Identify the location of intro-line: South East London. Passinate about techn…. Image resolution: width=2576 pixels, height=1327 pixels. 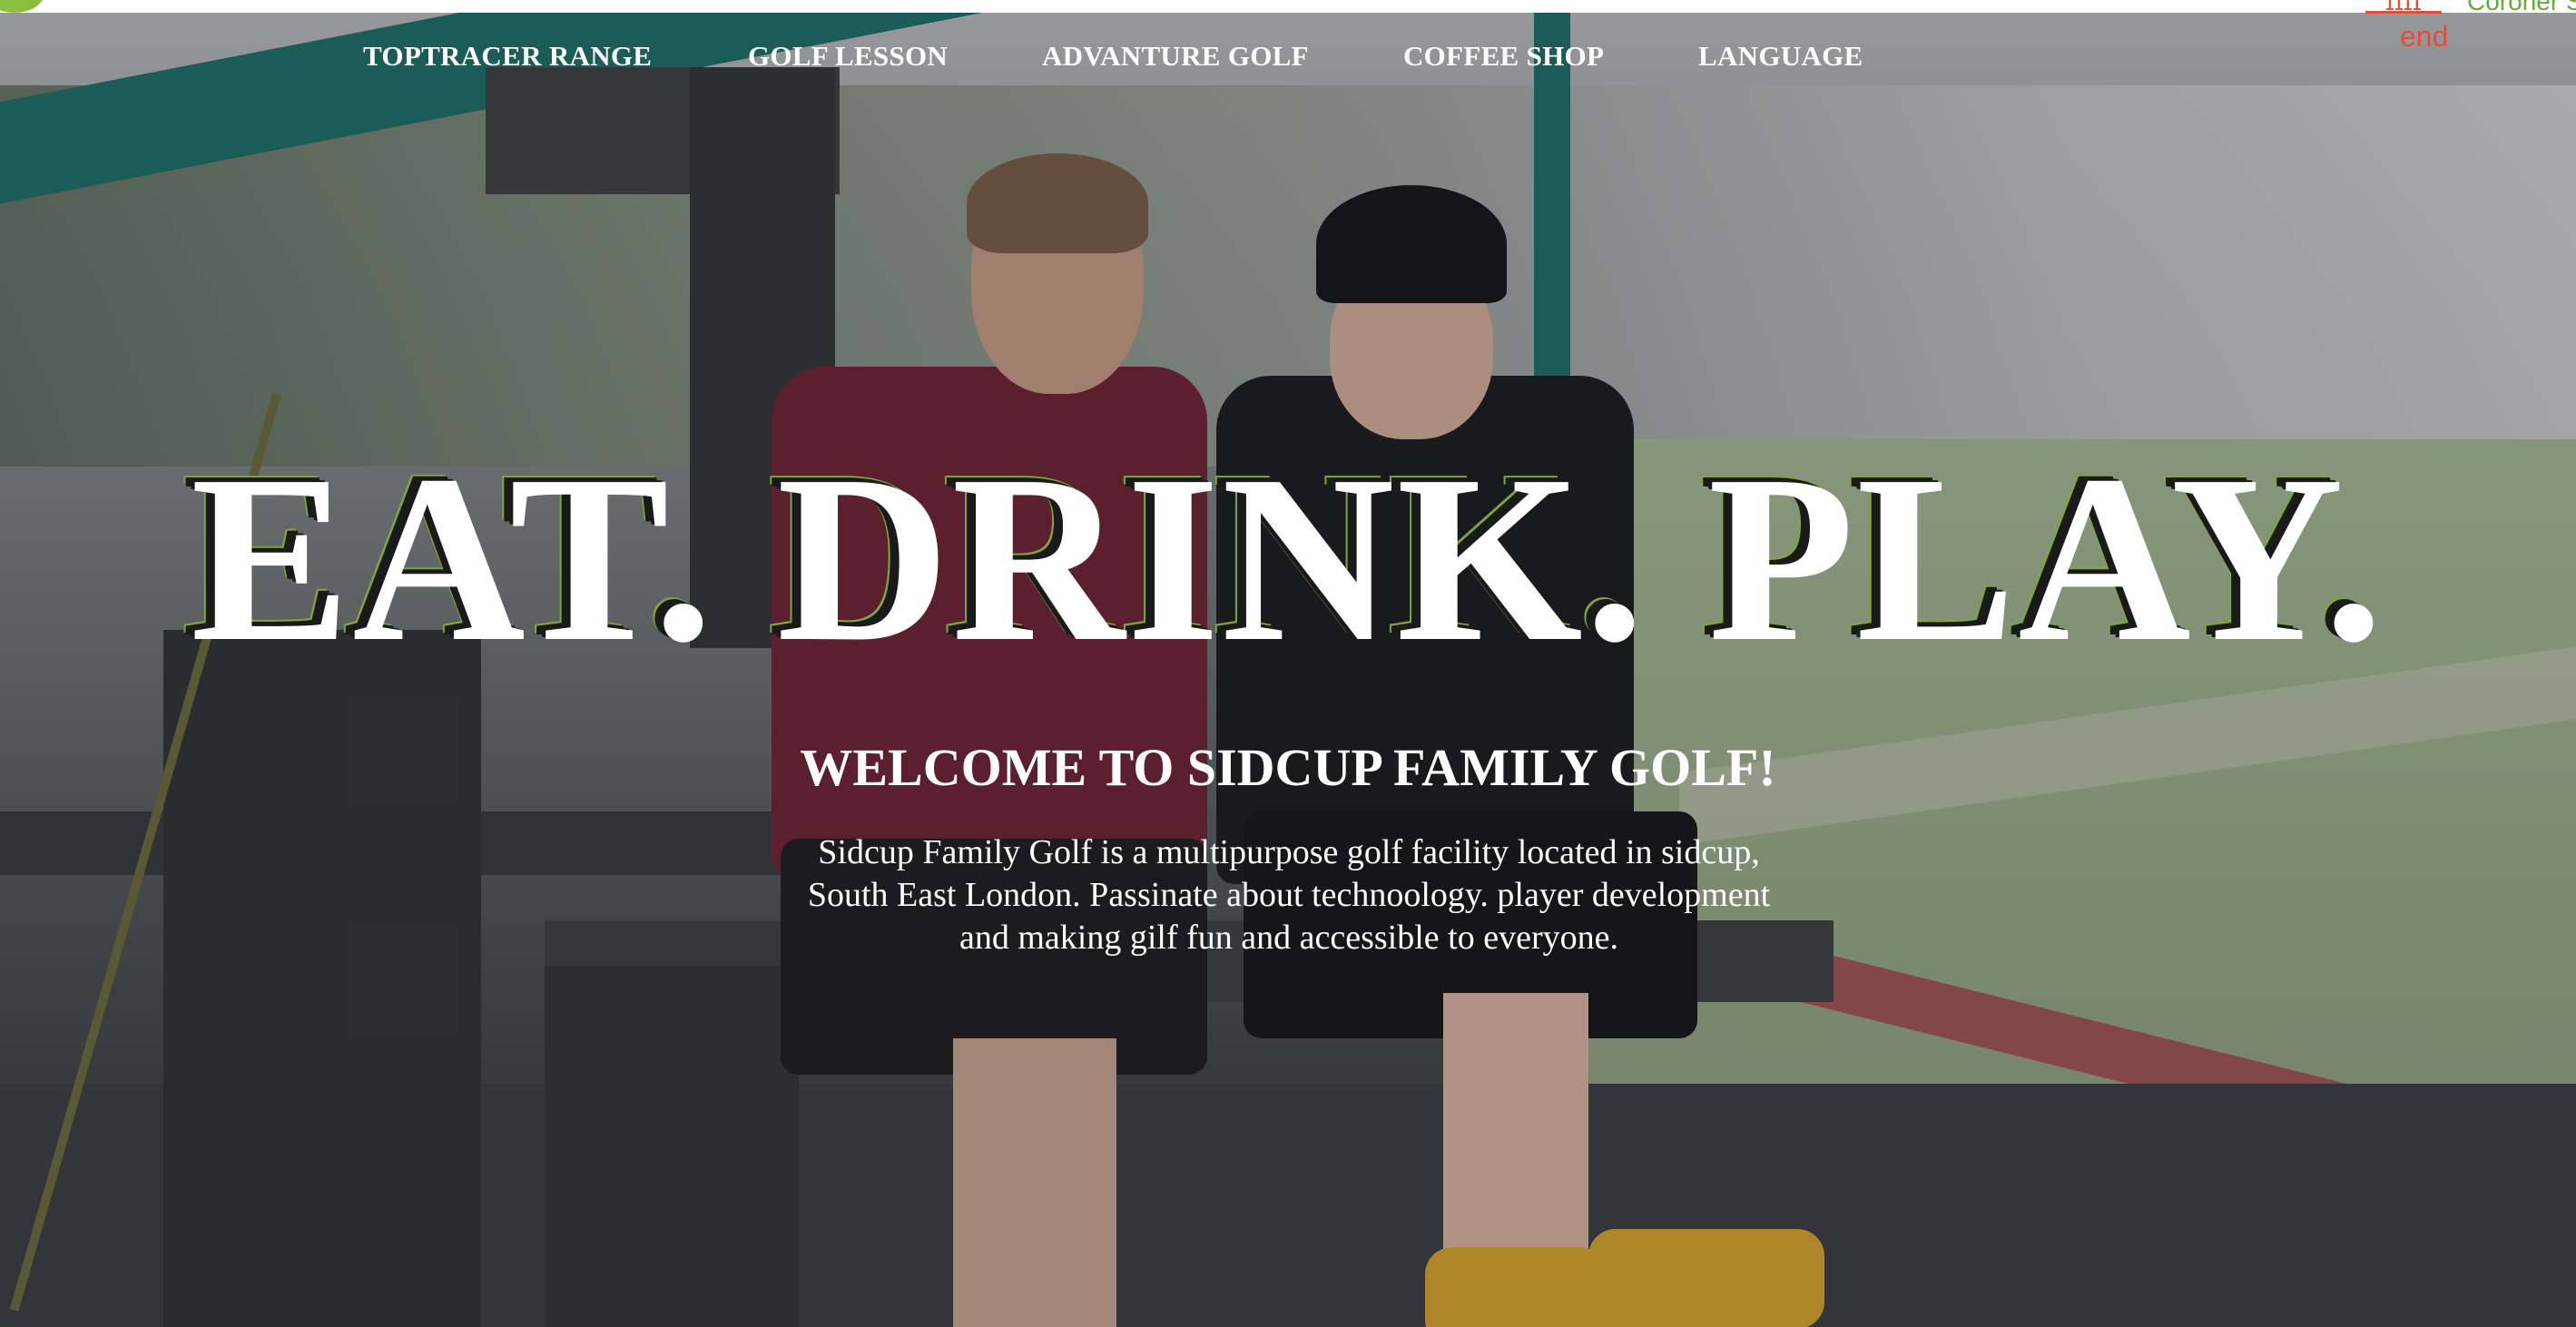
(1289, 895).